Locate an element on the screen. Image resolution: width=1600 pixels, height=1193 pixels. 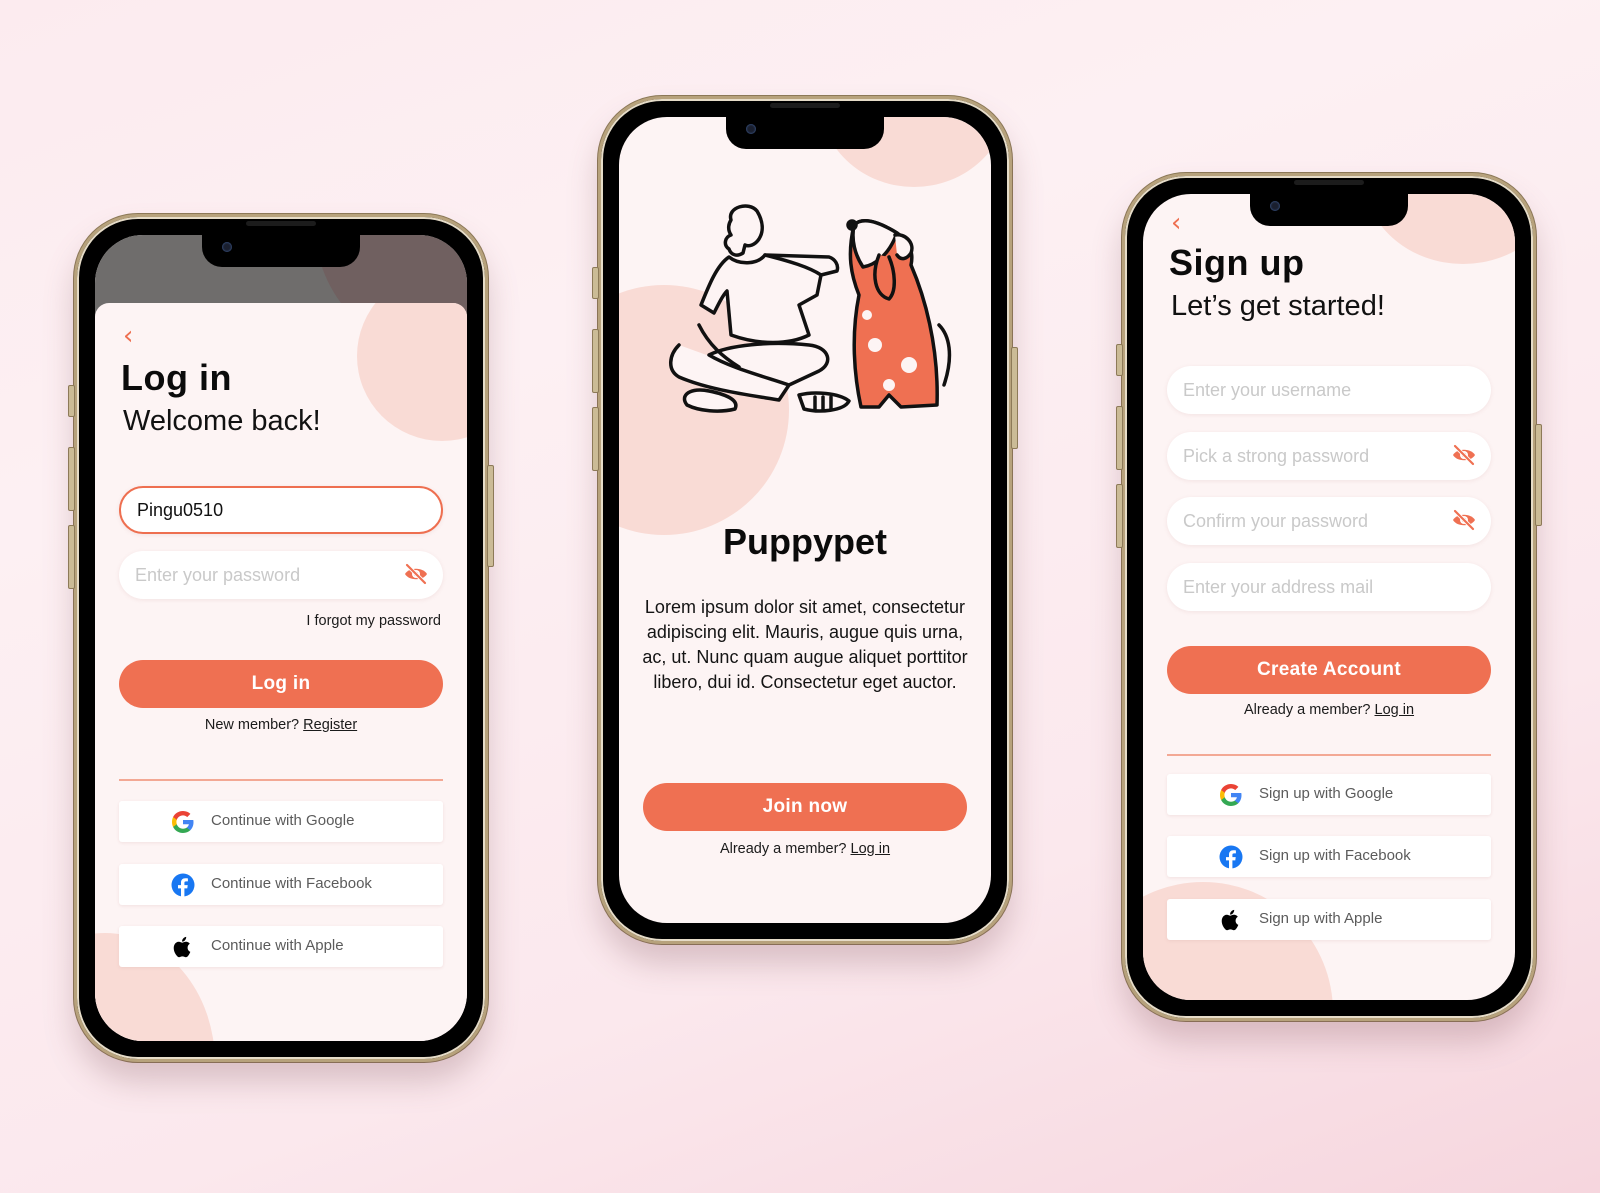
password-input: Enter your password is located at coordinates (281, 575).